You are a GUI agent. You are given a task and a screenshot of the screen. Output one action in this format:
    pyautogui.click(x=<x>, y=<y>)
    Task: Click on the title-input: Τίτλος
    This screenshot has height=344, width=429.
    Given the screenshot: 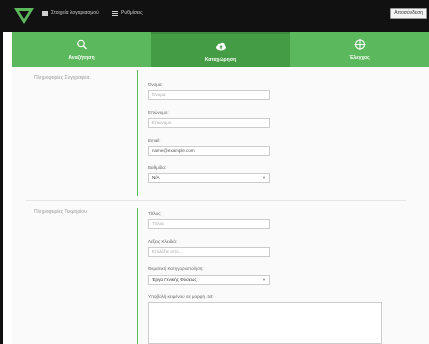 What is the action you would take?
    pyautogui.click(x=209, y=224)
    